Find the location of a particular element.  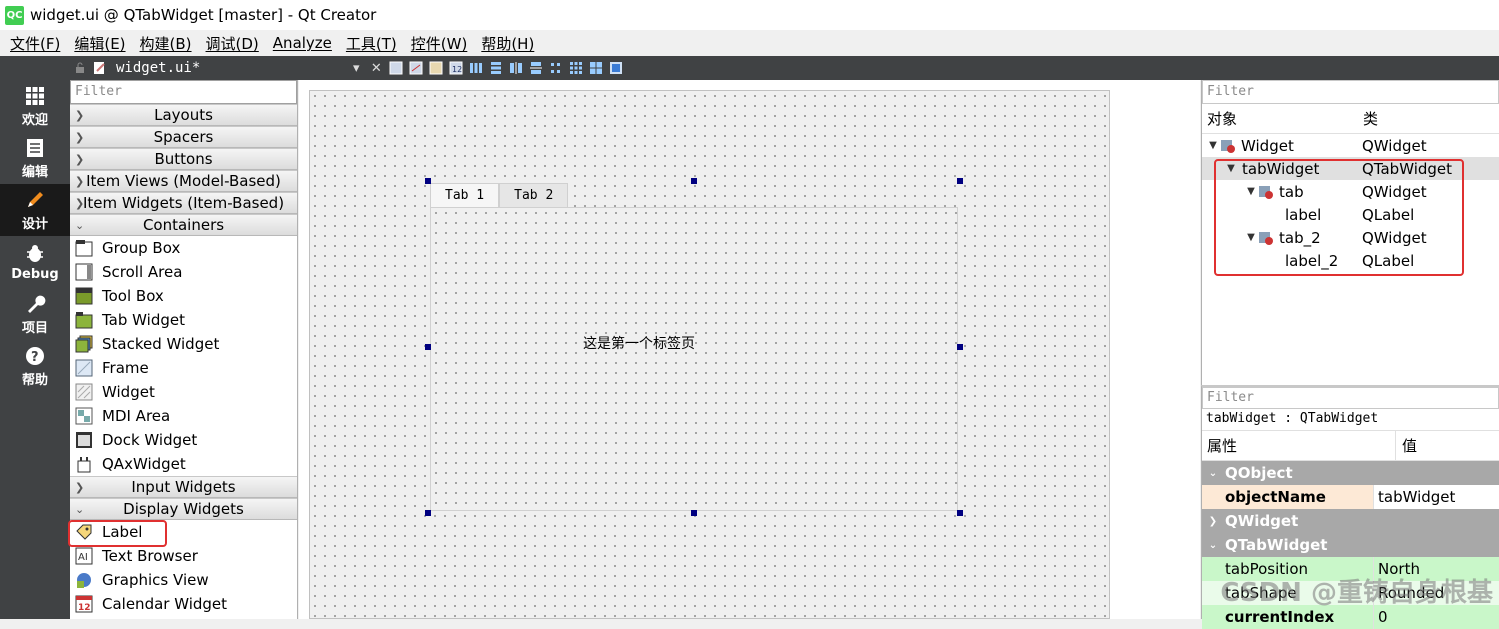

menu-help: 帮助(H) is located at coordinates (507, 43).